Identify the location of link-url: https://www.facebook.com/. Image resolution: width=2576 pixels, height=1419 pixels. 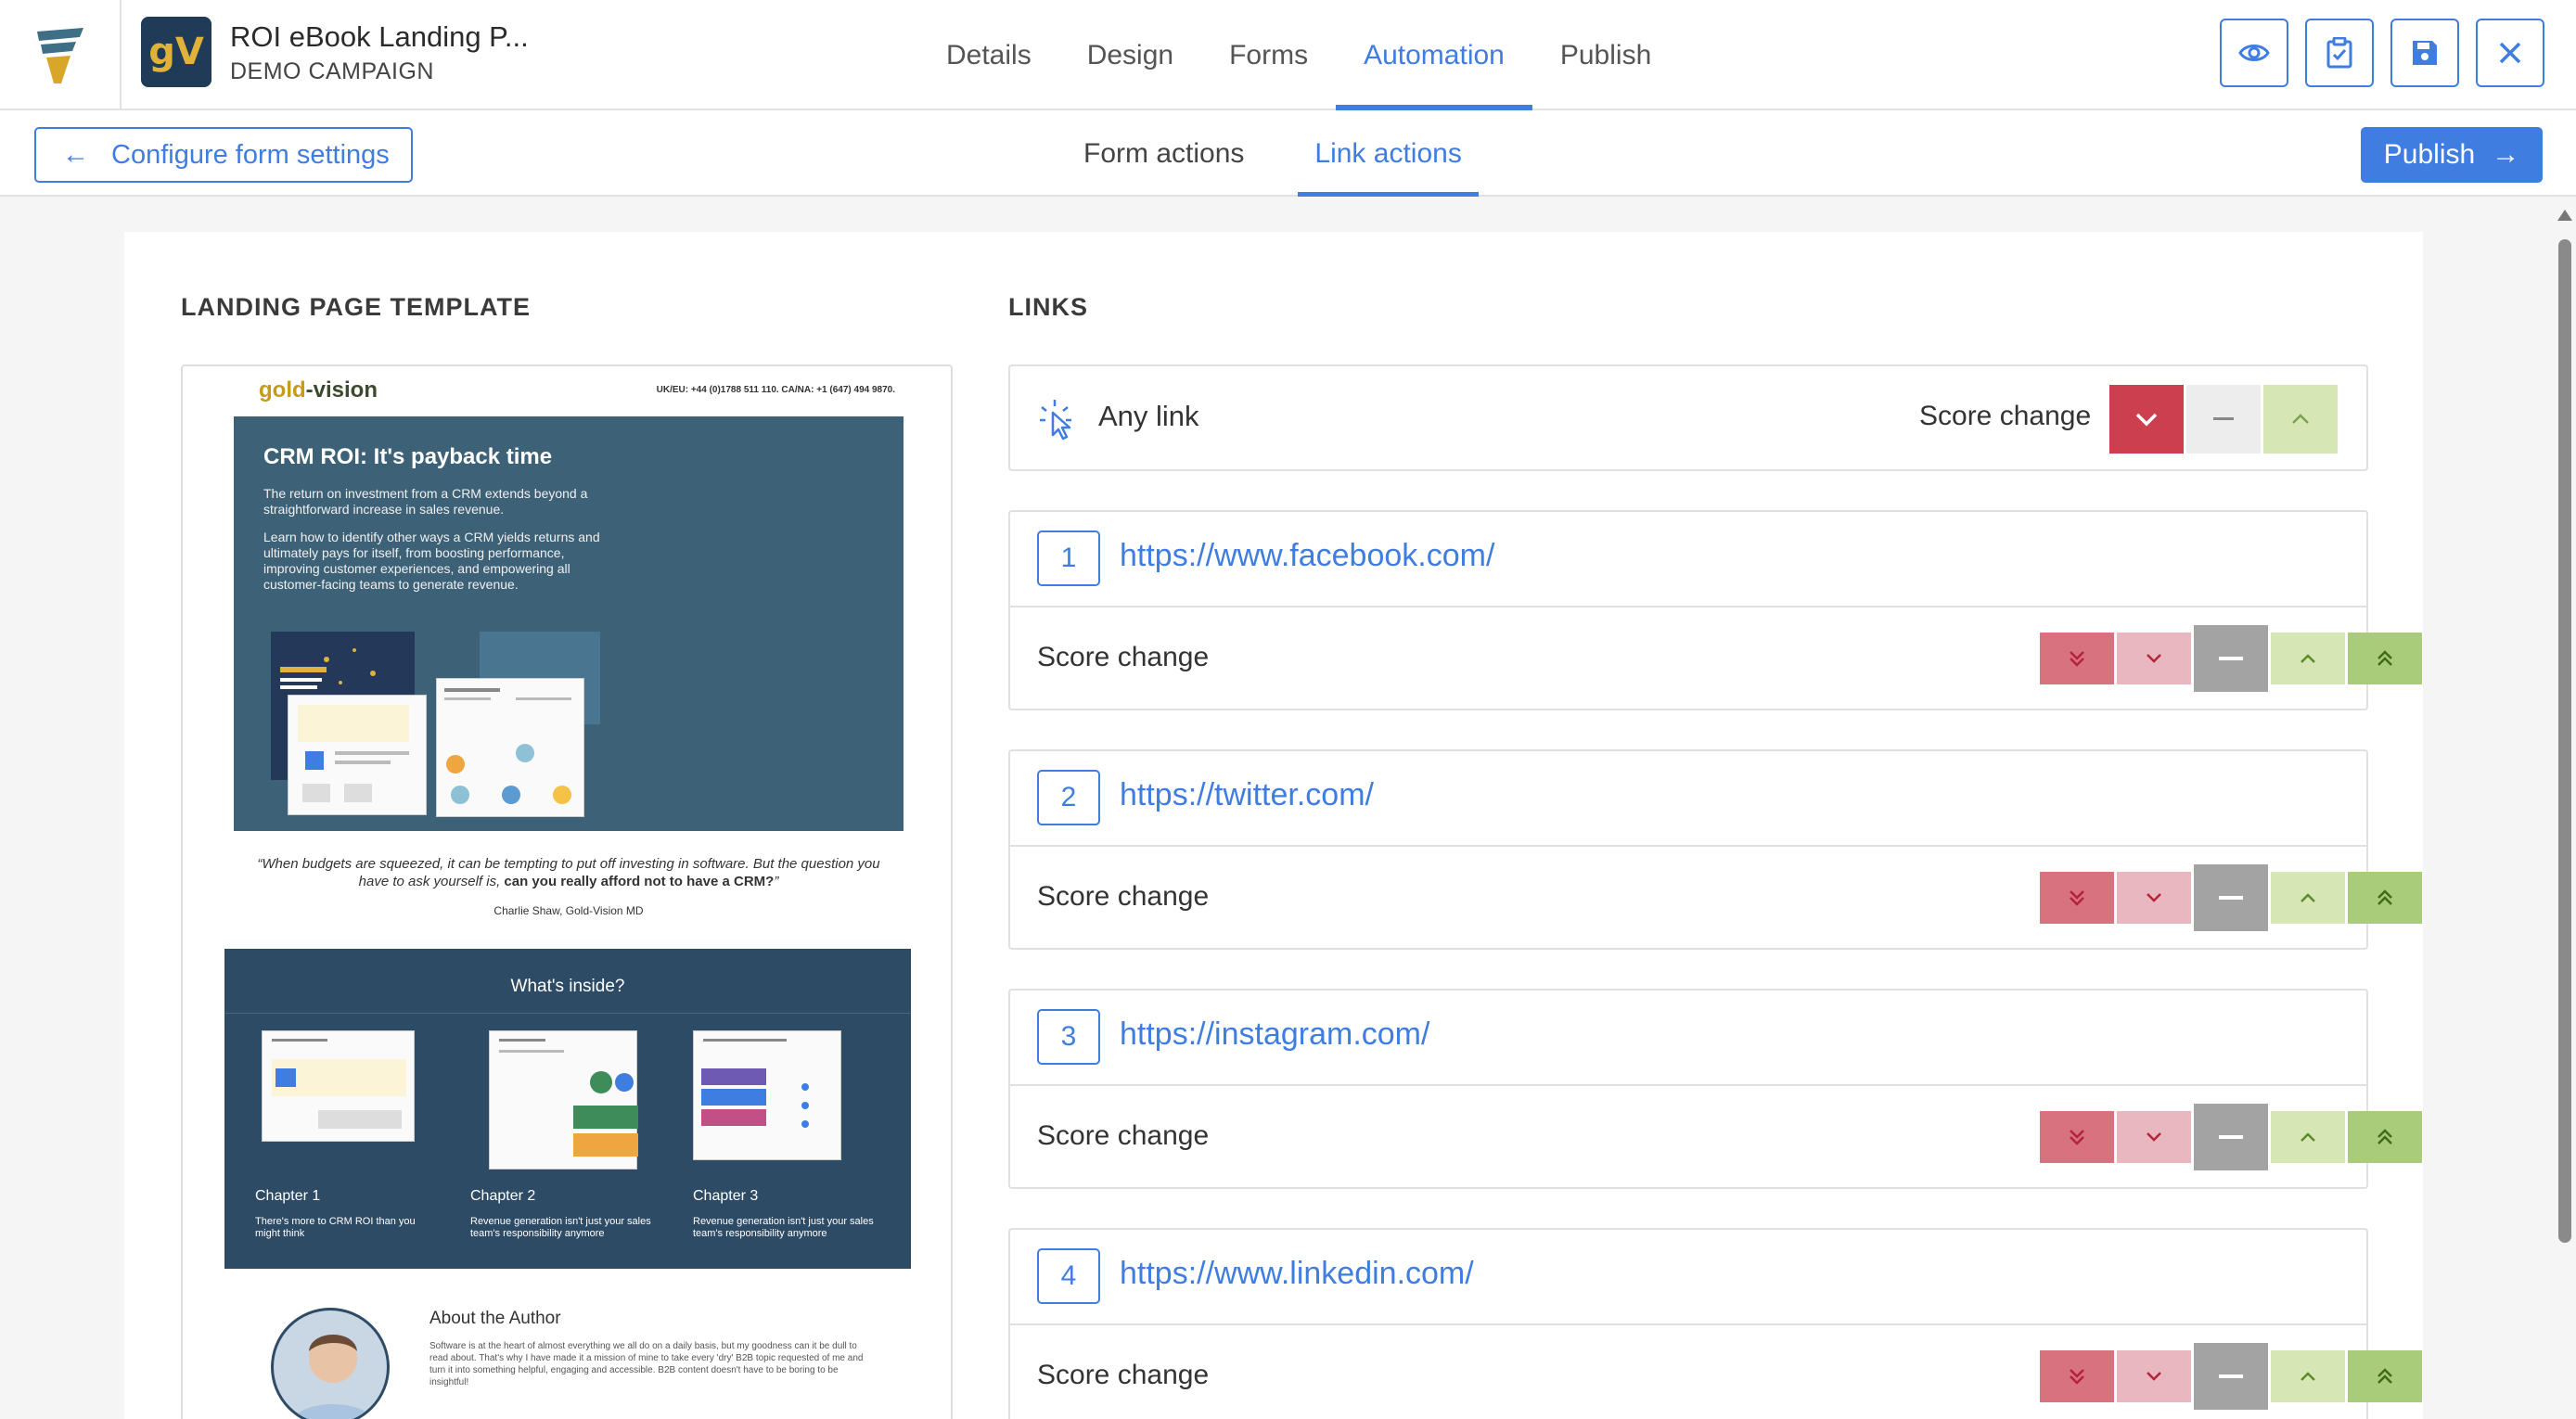
(1307, 556).